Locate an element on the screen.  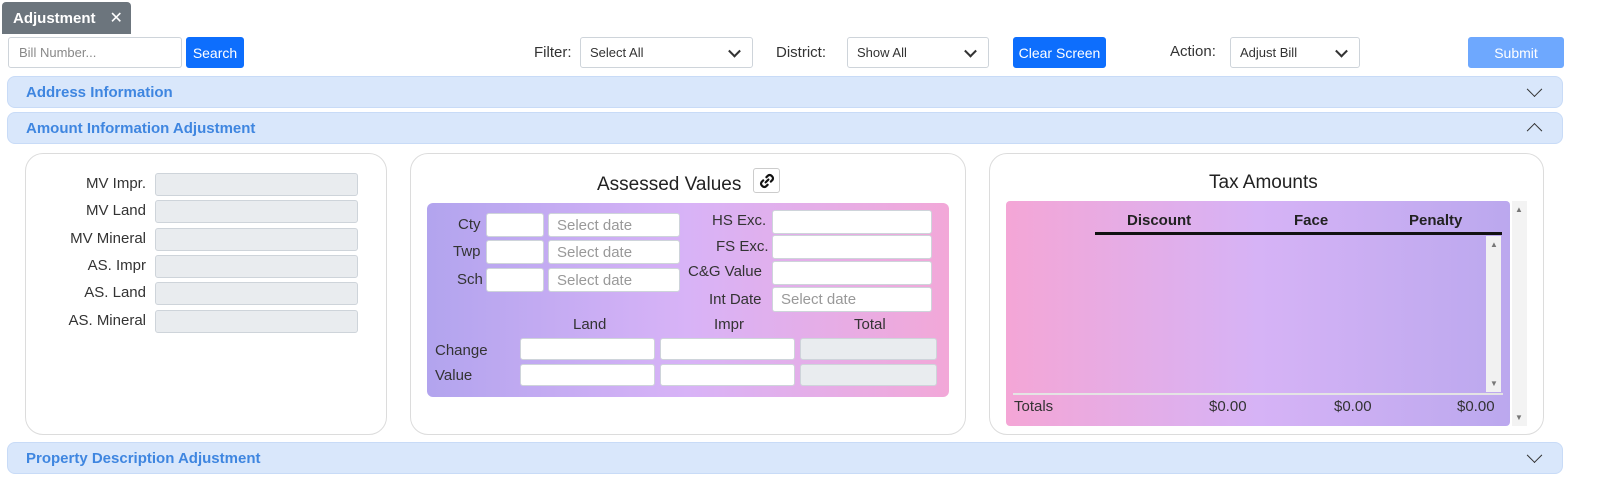
land-header: Land is located at coordinates (590, 324).